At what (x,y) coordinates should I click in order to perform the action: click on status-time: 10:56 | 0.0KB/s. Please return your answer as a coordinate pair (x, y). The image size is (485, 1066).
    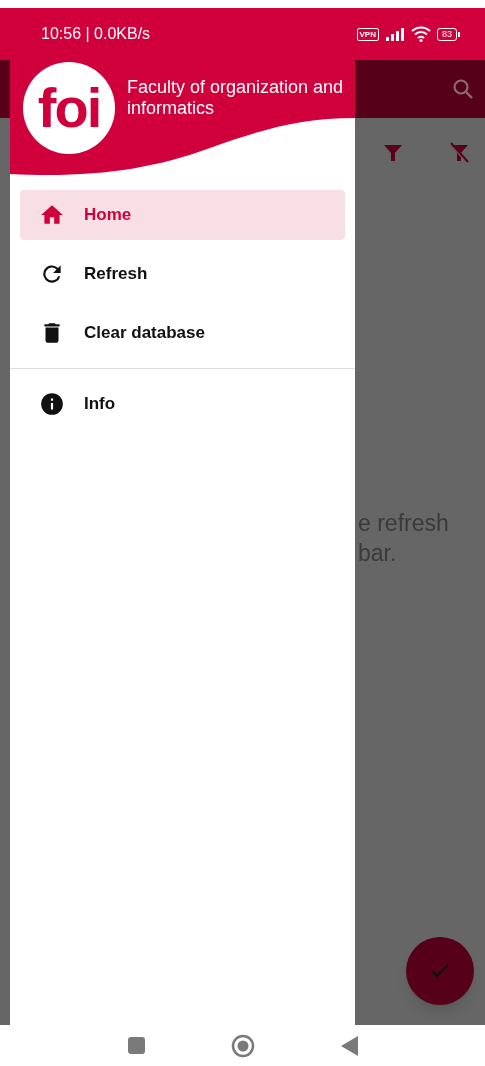
    Looking at the image, I should click on (96, 34).